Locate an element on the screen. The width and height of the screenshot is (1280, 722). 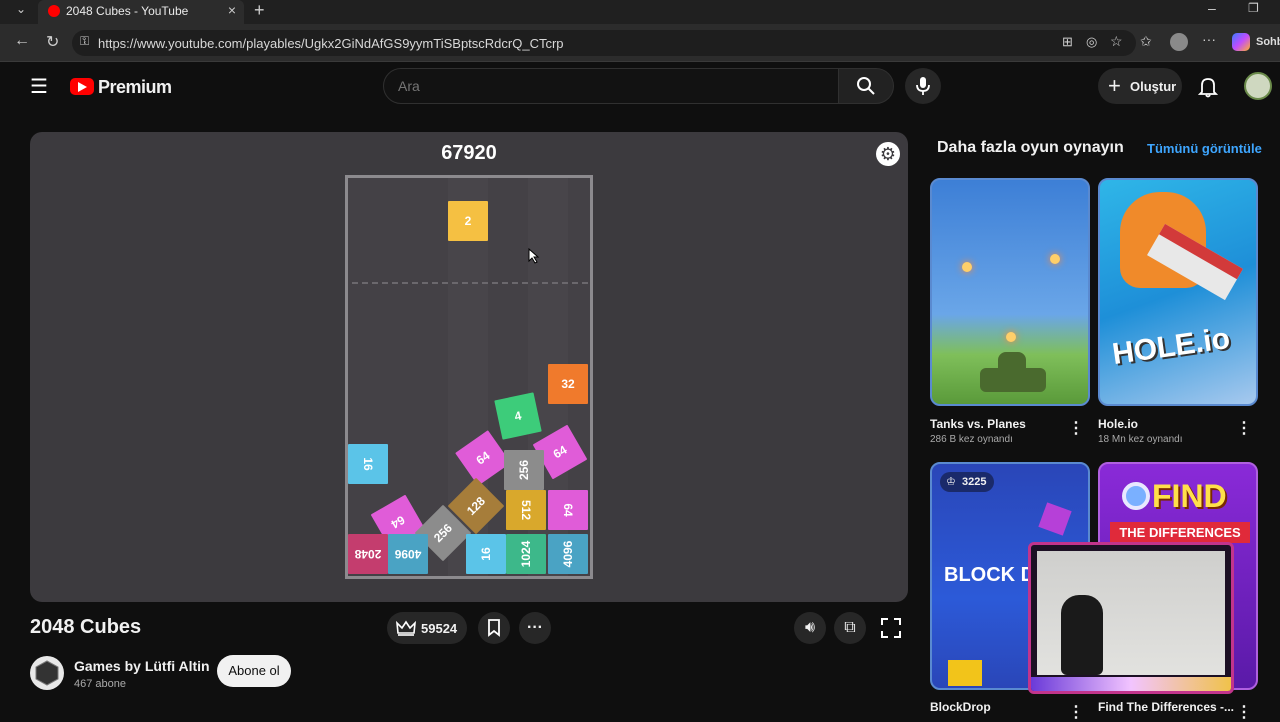
browser-tab: 2048 Cubes - YouTube × is located at coordinates (141, 12).